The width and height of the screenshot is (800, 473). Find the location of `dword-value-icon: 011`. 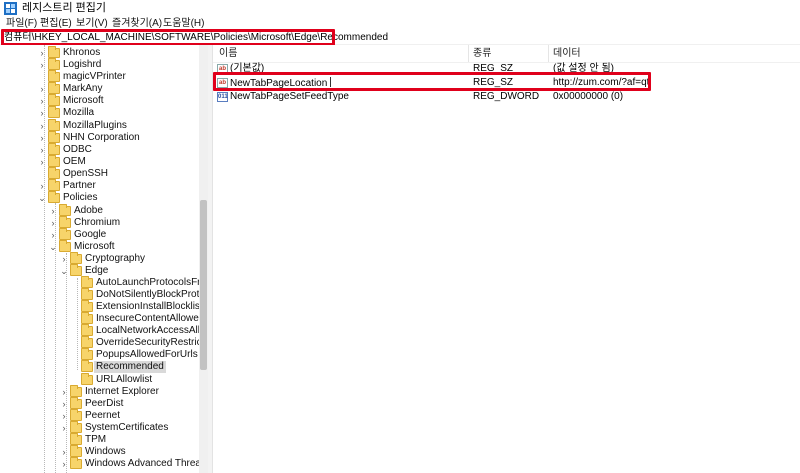

dword-value-icon: 011 is located at coordinates (222, 97).